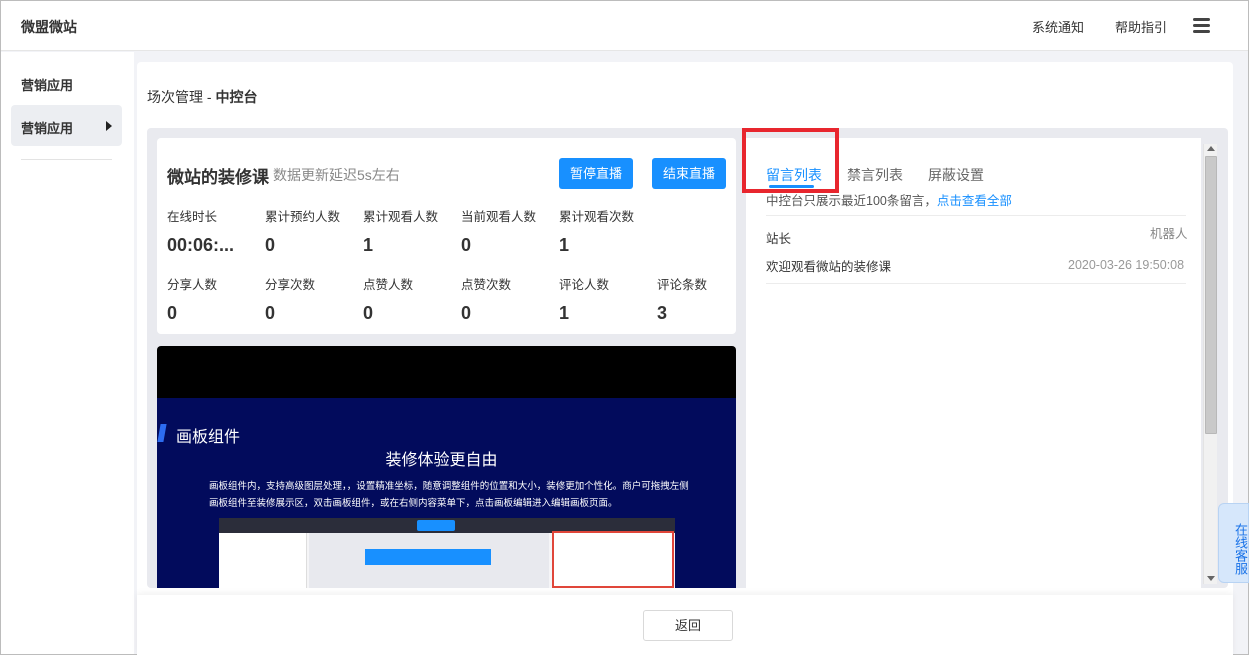 This screenshot has height=655, width=1249. What do you see at coordinates (401, 217) in the screenshot?
I see `stat-label: 累计观看人数` at bounding box center [401, 217].